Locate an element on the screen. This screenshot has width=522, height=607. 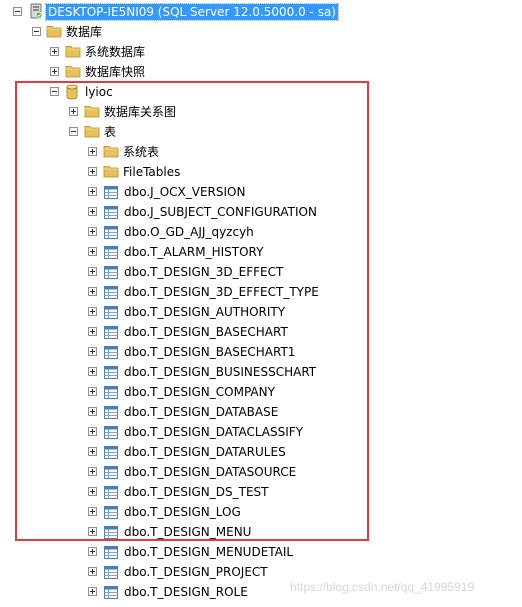
table-label: dbo.T_DESIGN_MENU is located at coordinates (187, 532).